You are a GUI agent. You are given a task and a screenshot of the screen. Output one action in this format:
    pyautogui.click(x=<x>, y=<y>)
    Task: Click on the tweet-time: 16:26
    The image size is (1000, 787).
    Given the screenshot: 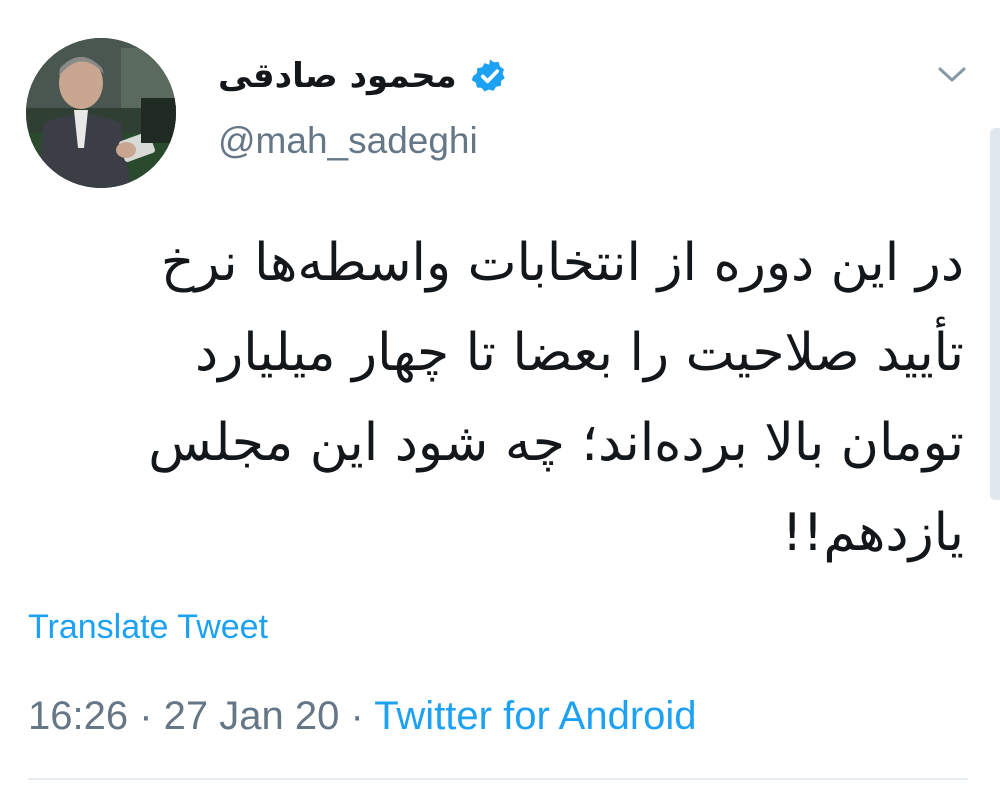 What is the action you would take?
    pyautogui.click(x=78, y=716)
    